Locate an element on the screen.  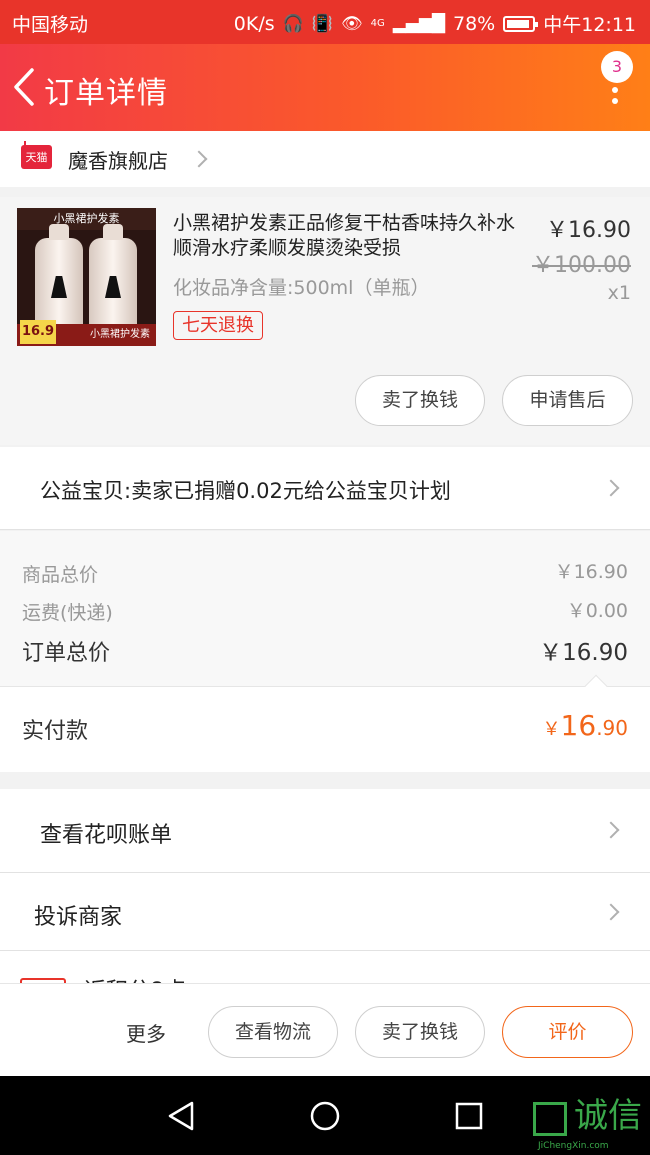
nav-back-triangle-icon is located at coordinates (181, 1116).